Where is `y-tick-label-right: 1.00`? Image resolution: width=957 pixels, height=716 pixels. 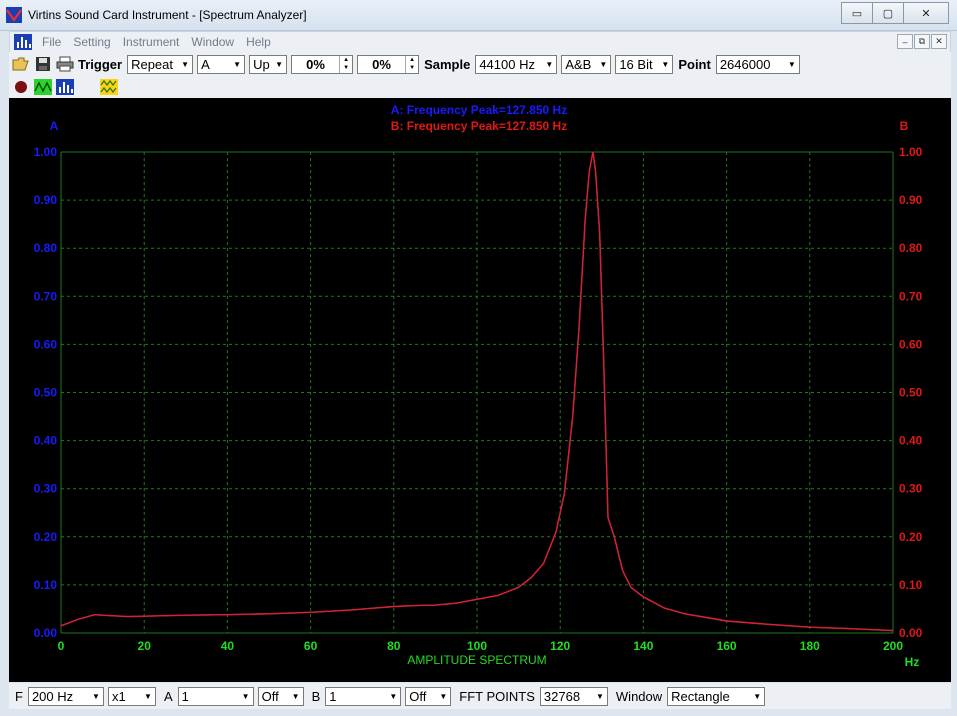 y-tick-label-right: 1.00 is located at coordinates (911, 152).